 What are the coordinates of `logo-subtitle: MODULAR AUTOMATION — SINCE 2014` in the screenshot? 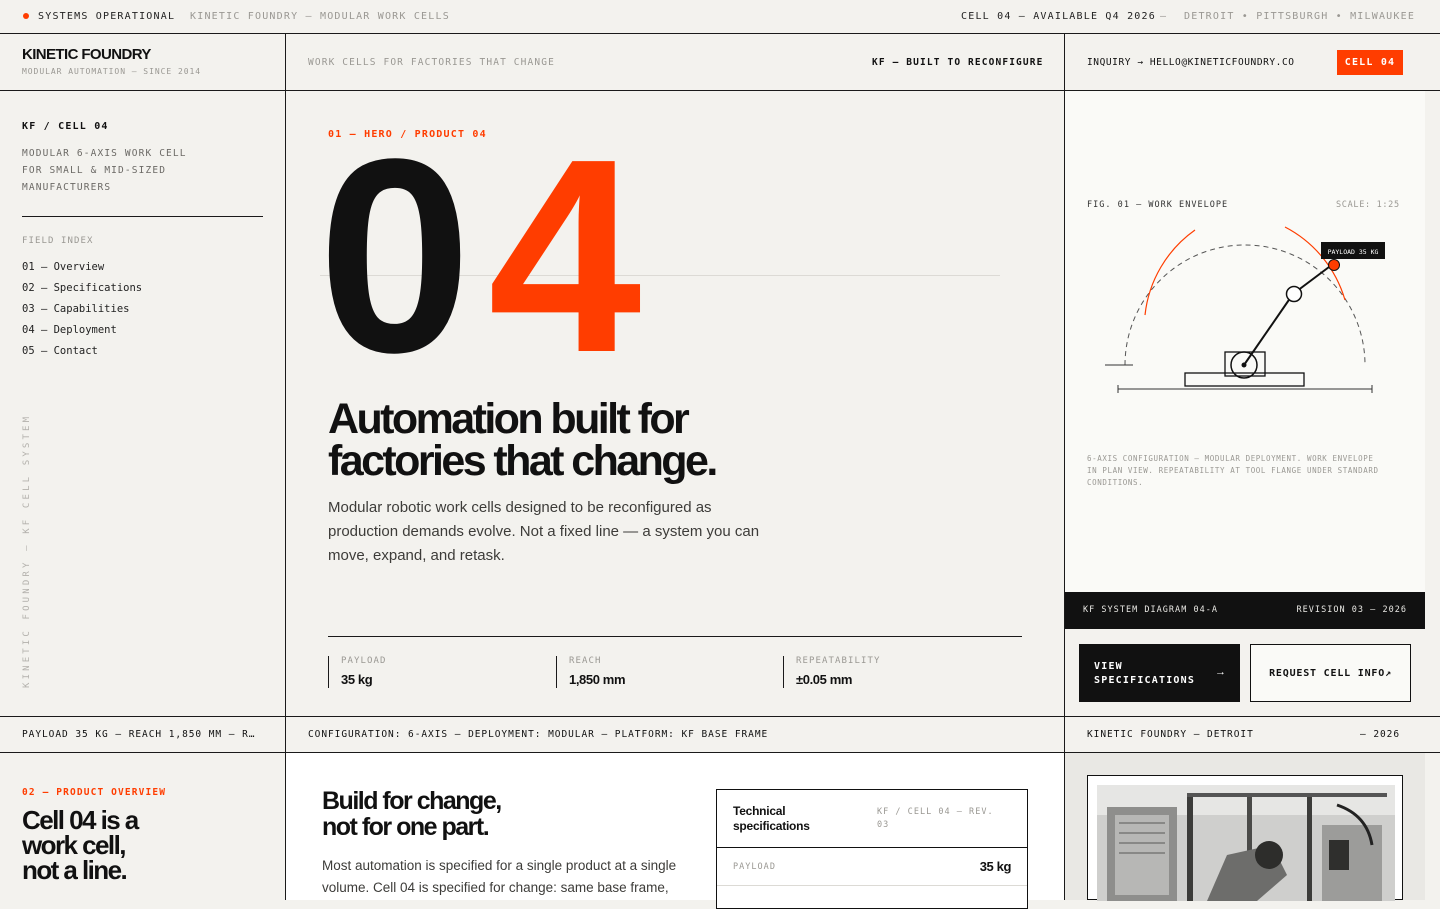 It's located at (112, 71).